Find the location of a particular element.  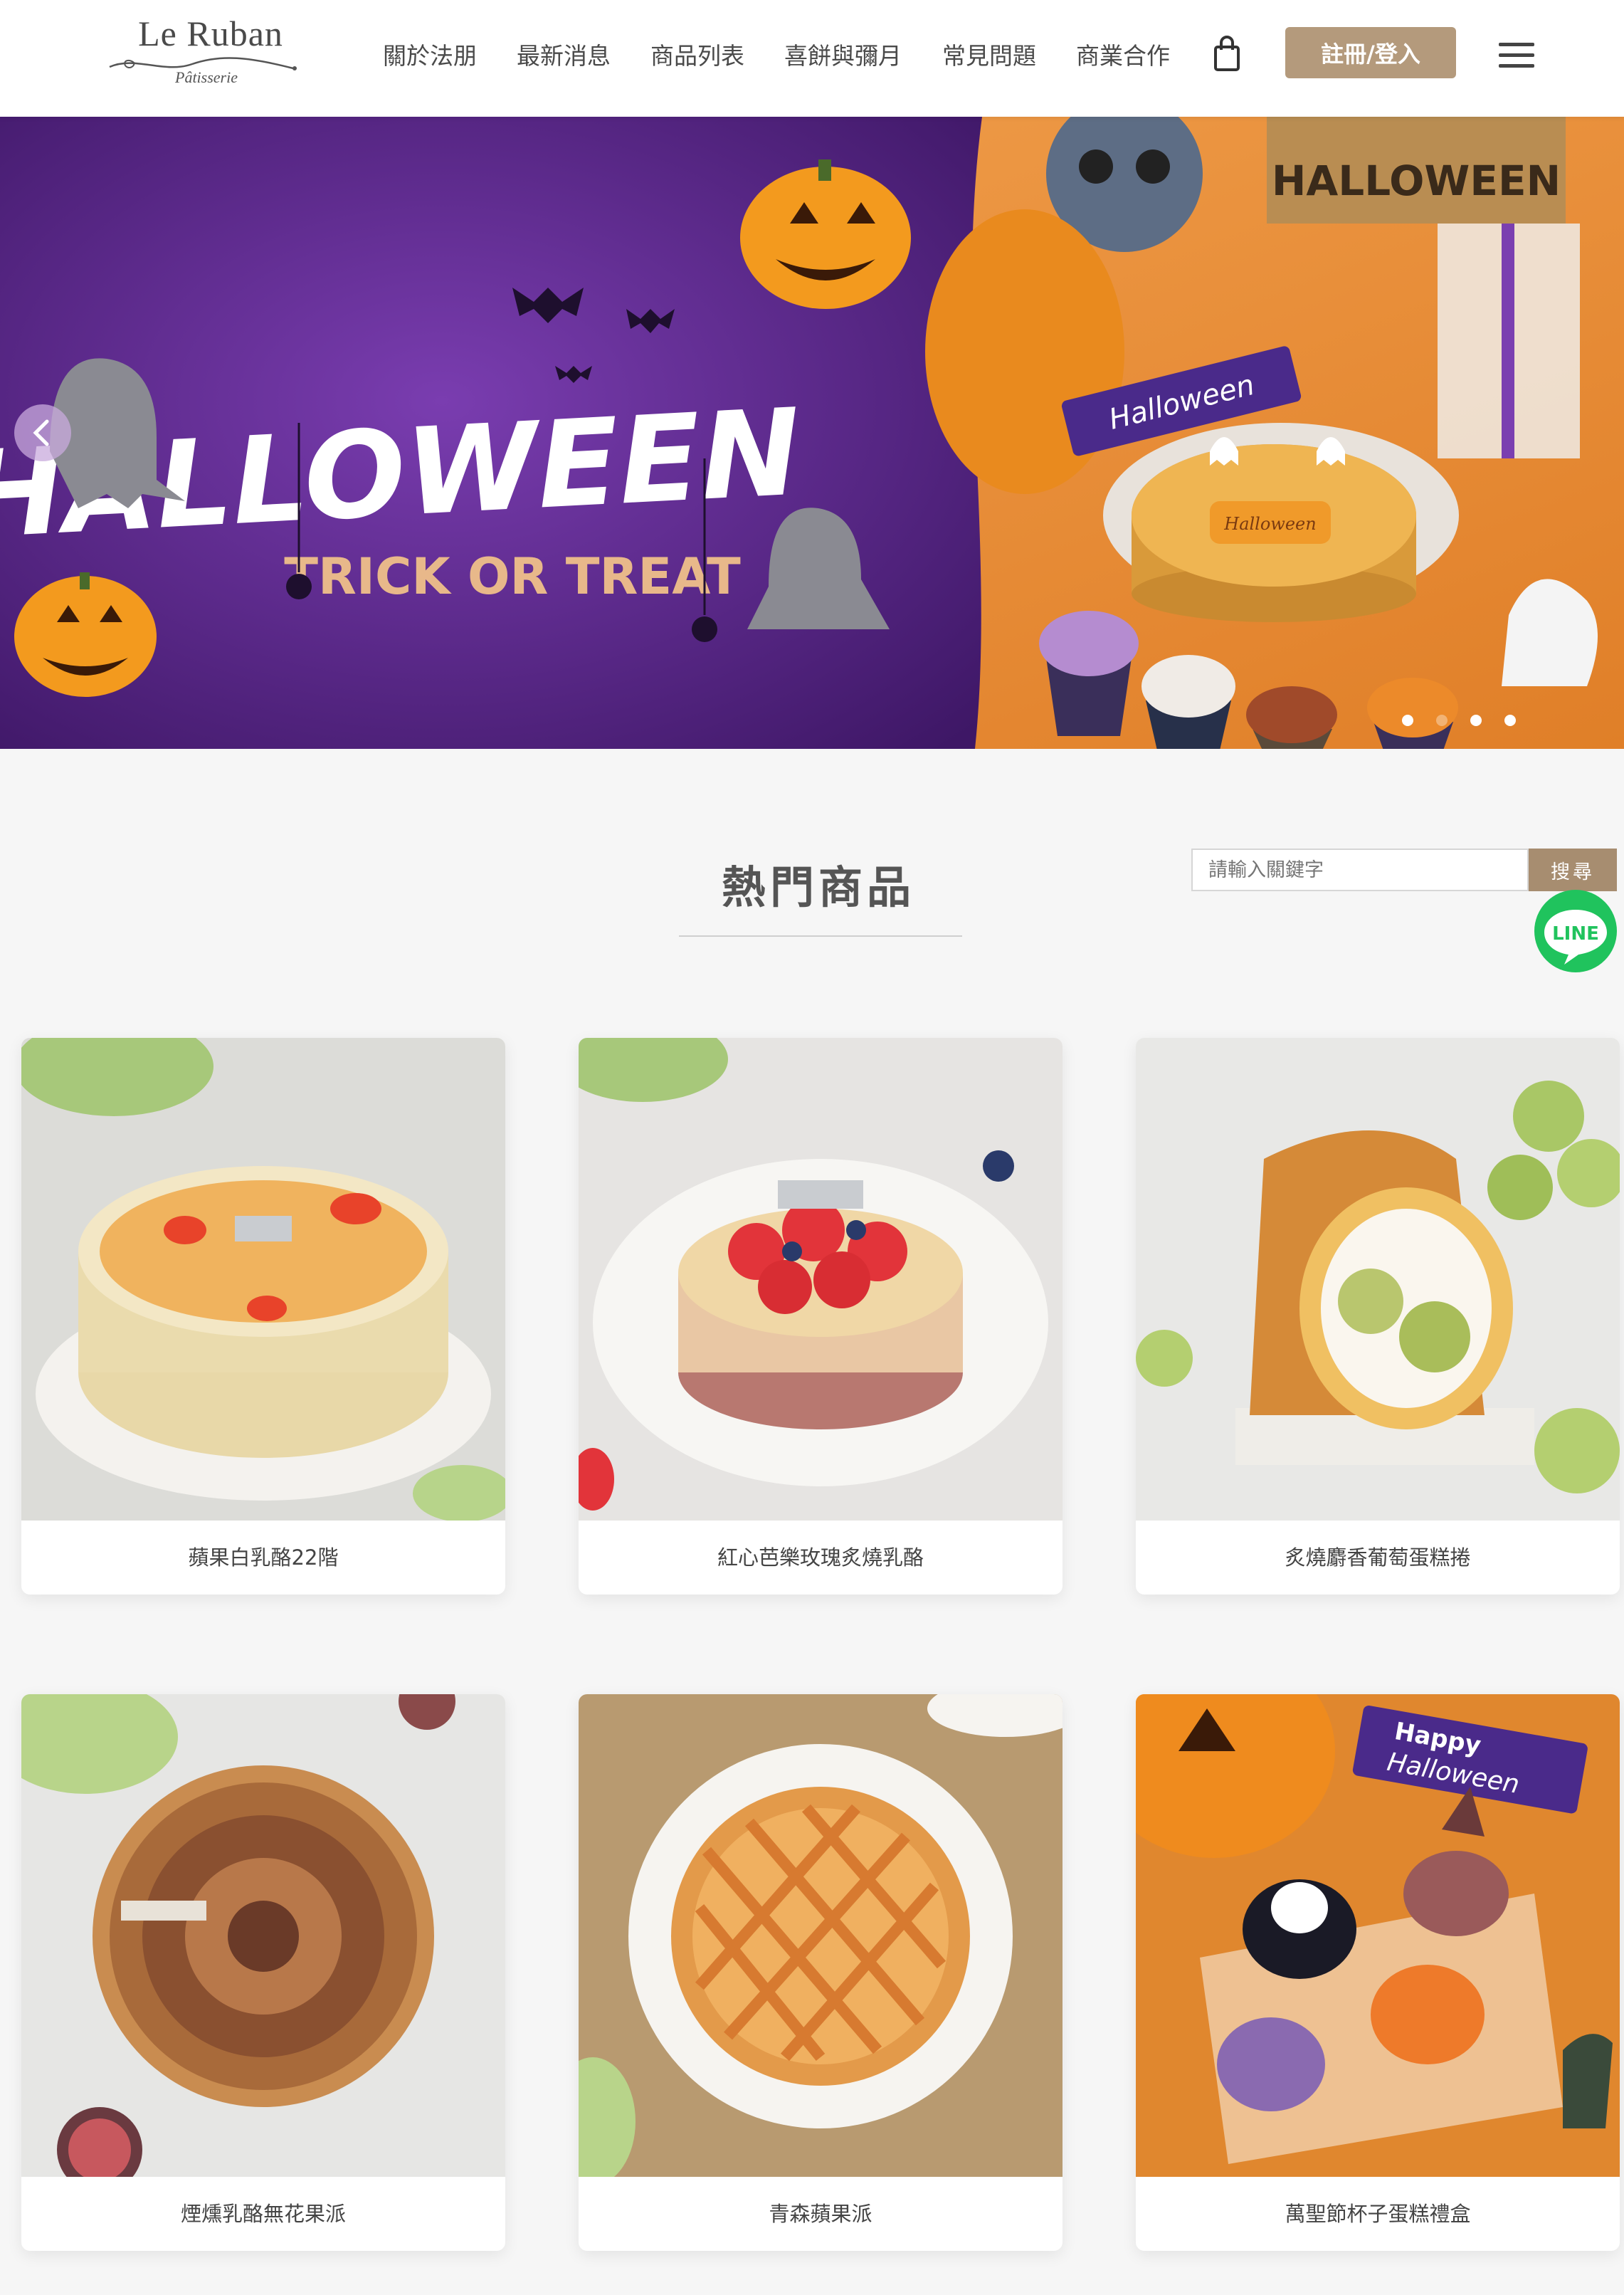

product-card: 蘋果白乳酪22階 is located at coordinates (263, 1317).